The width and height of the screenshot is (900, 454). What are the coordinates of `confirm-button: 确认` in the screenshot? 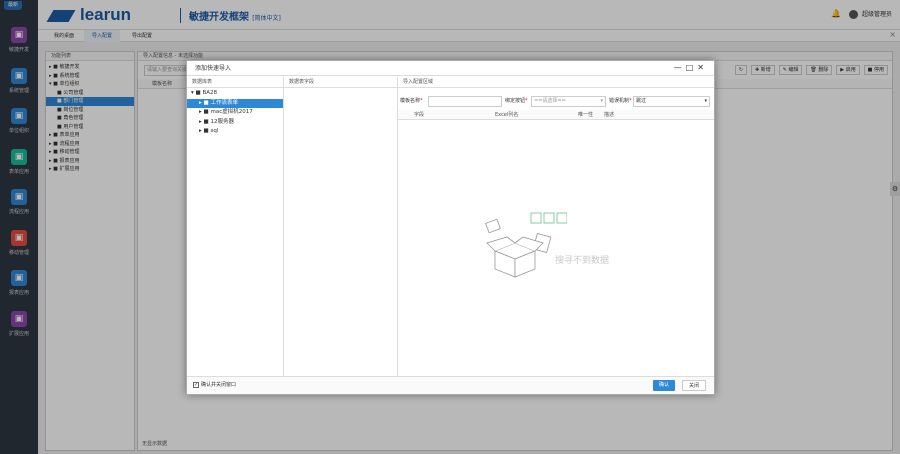 It's located at (664, 385).